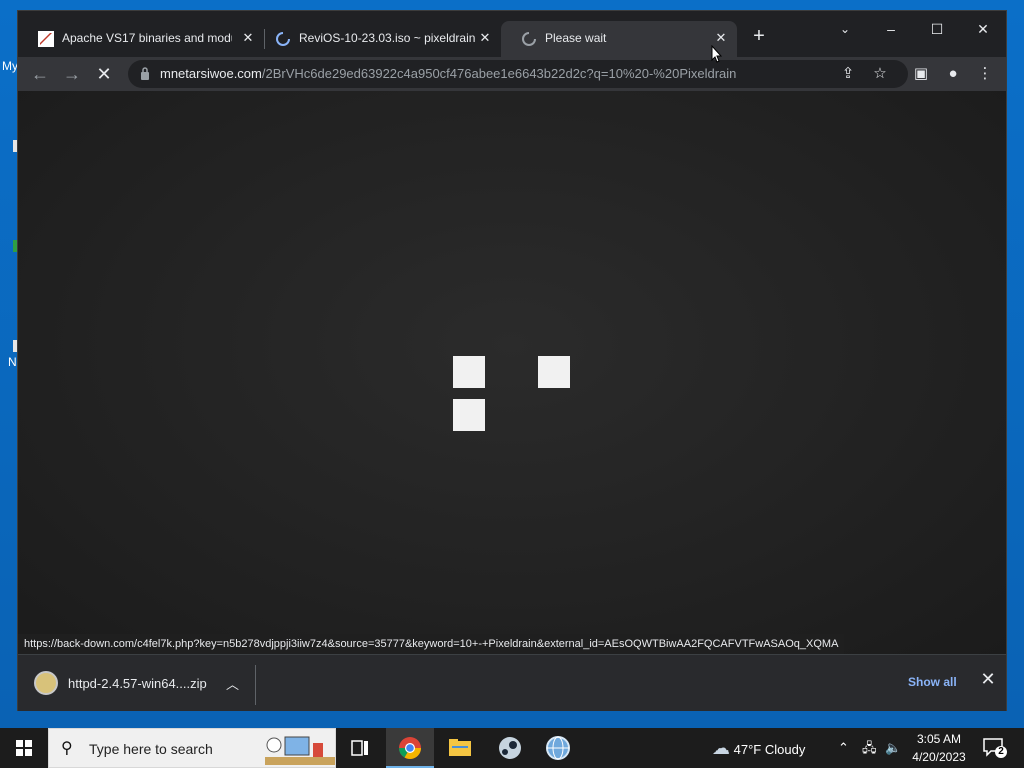 The width and height of the screenshot is (1024, 768). Describe the element at coordinates (785, 749) in the screenshot. I see `weather-desc: Cloudy` at that location.